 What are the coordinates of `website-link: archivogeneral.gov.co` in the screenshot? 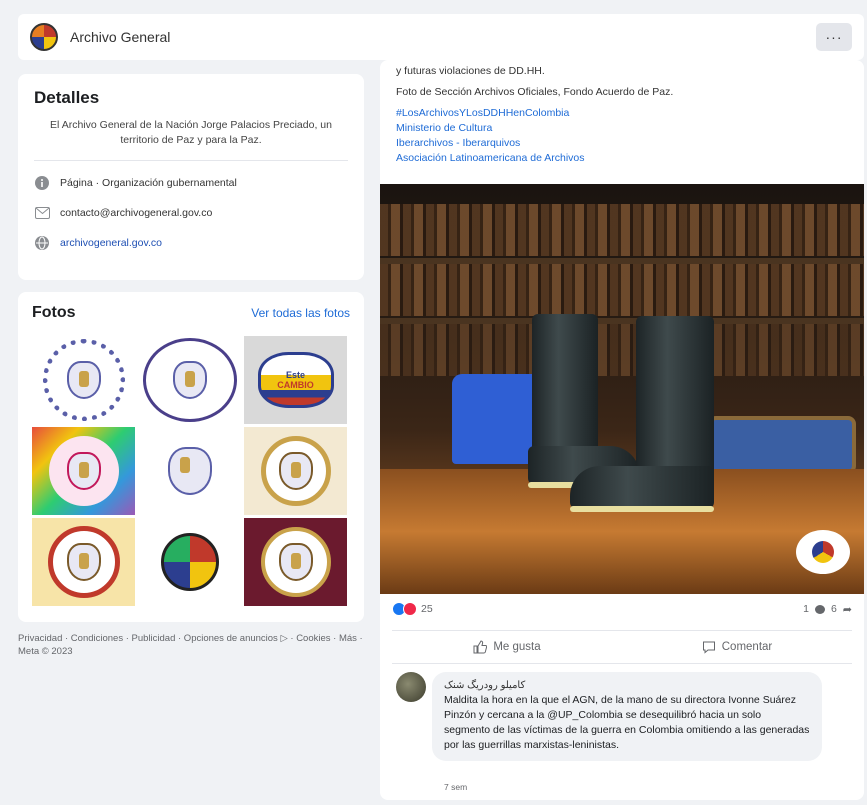 It's located at (111, 243).